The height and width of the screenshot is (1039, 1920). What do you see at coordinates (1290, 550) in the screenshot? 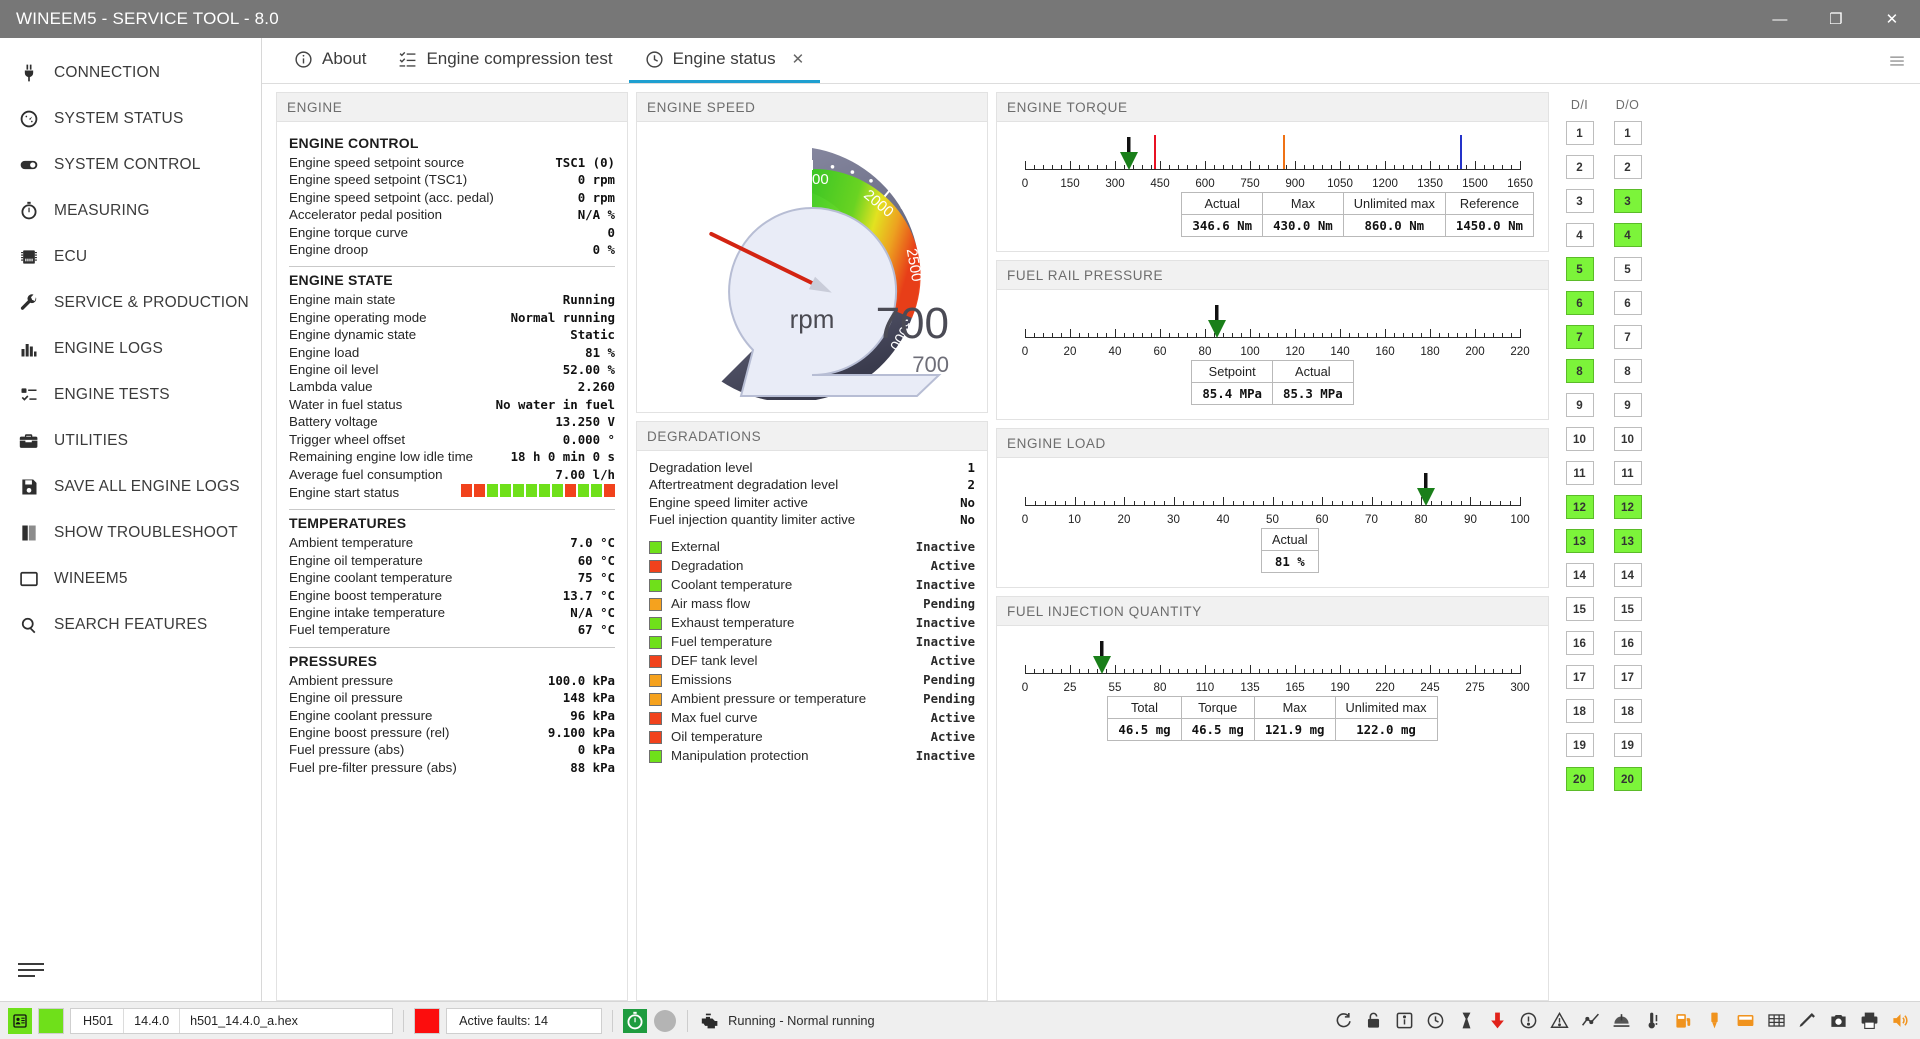
I see `value-box: Actual 81 %` at bounding box center [1290, 550].